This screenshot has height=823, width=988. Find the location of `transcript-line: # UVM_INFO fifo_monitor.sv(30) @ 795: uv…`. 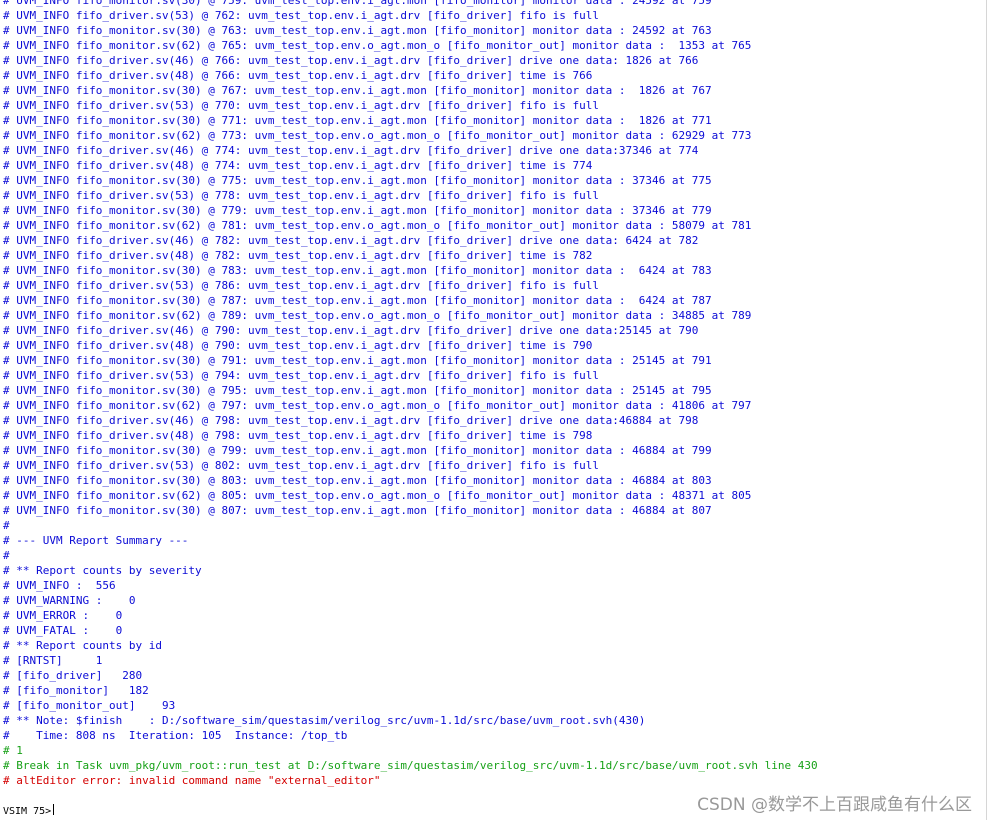

transcript-line: # UVM_INFO fifo_monitor.sv(30) @ 795: uv… is located at coordinates (357, 390).